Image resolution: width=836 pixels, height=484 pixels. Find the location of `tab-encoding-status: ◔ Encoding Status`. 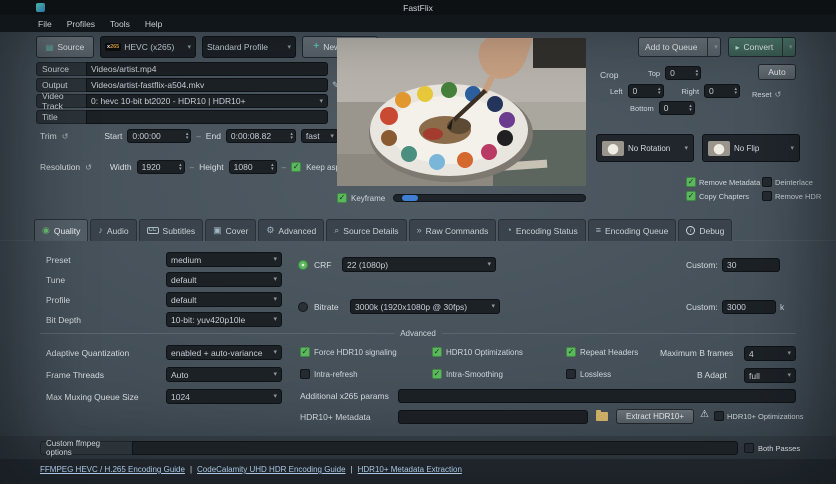

tab-encoding-status: ◔ Encoding Status is located at coordinates (542, 230).